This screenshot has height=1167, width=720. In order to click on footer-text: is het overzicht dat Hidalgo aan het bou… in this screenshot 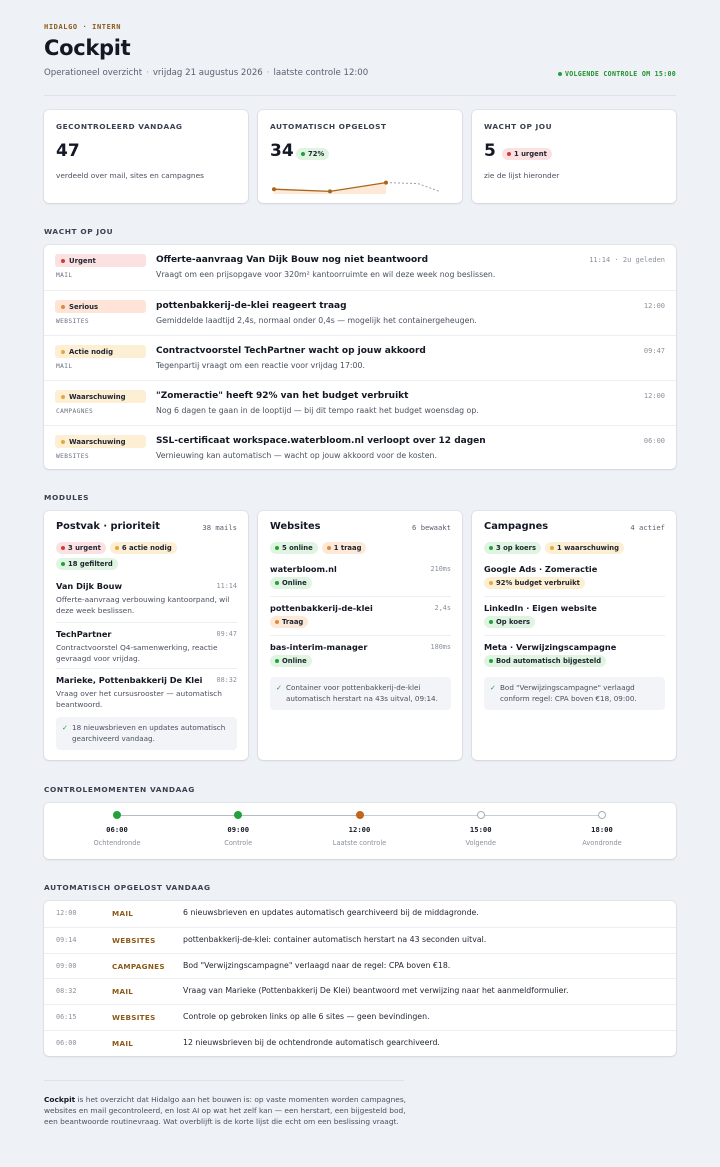, I will do `click(225, 1111)`.